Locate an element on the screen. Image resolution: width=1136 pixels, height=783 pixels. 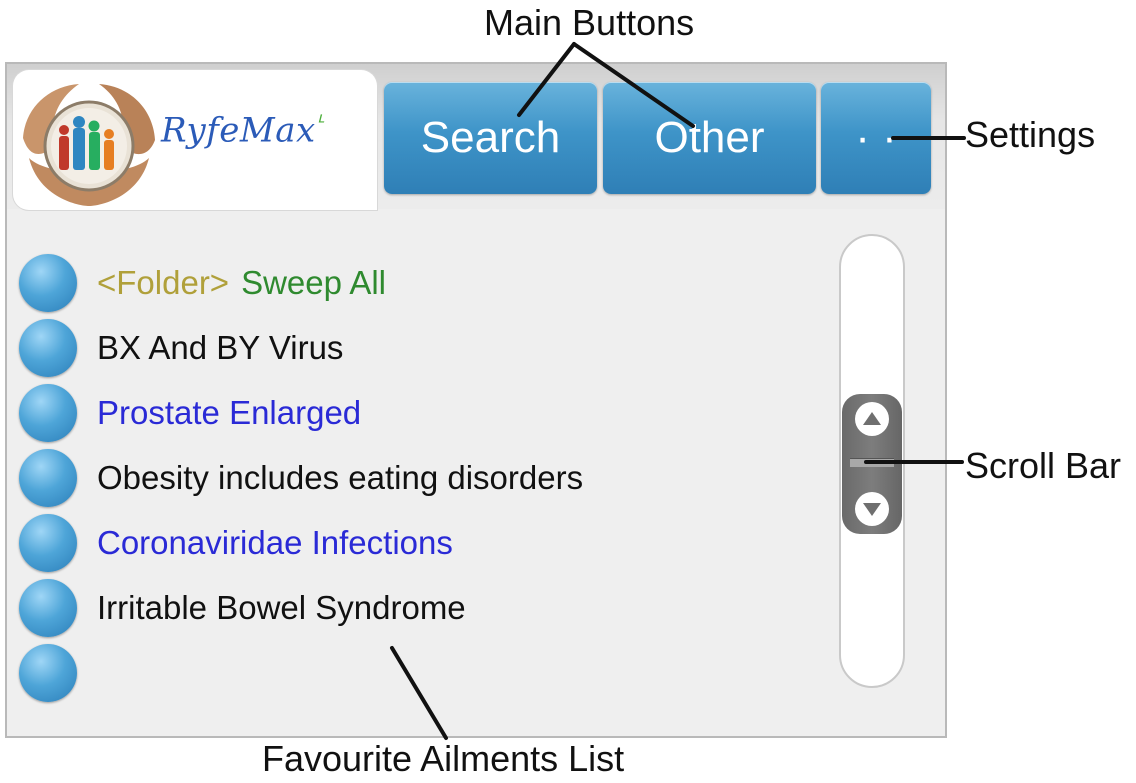
list-item-label: Prostate Enlarged is located at coordinates (229, 412).